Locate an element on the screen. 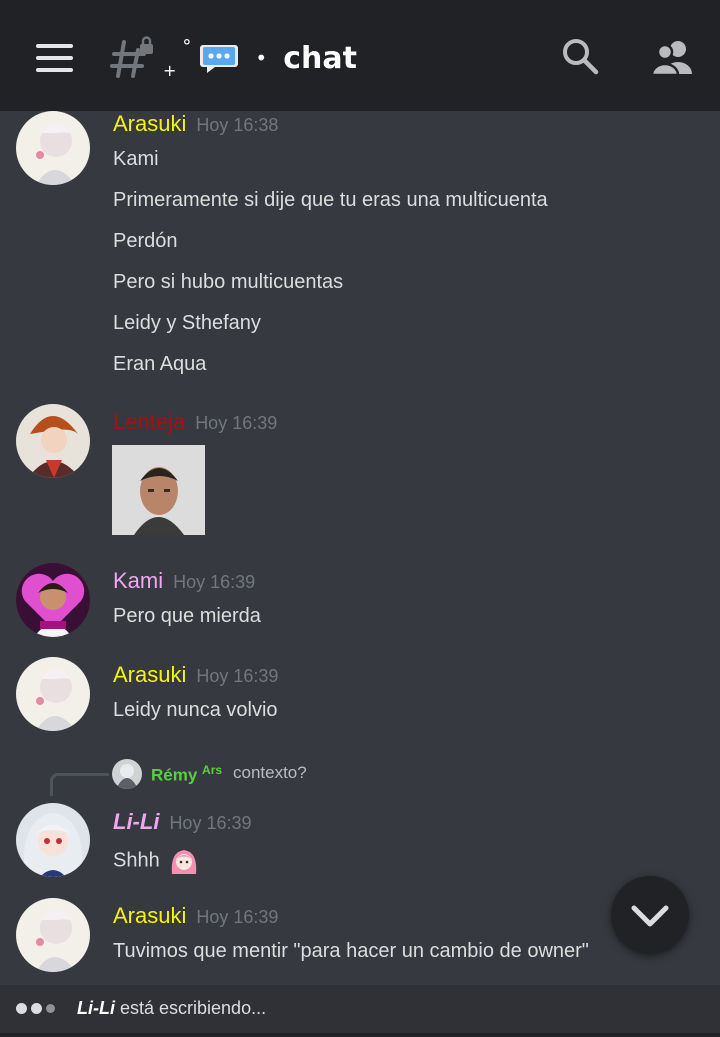 This screenshot has width=720, height=1037. reply-connector is located at coordinates (79, 784).